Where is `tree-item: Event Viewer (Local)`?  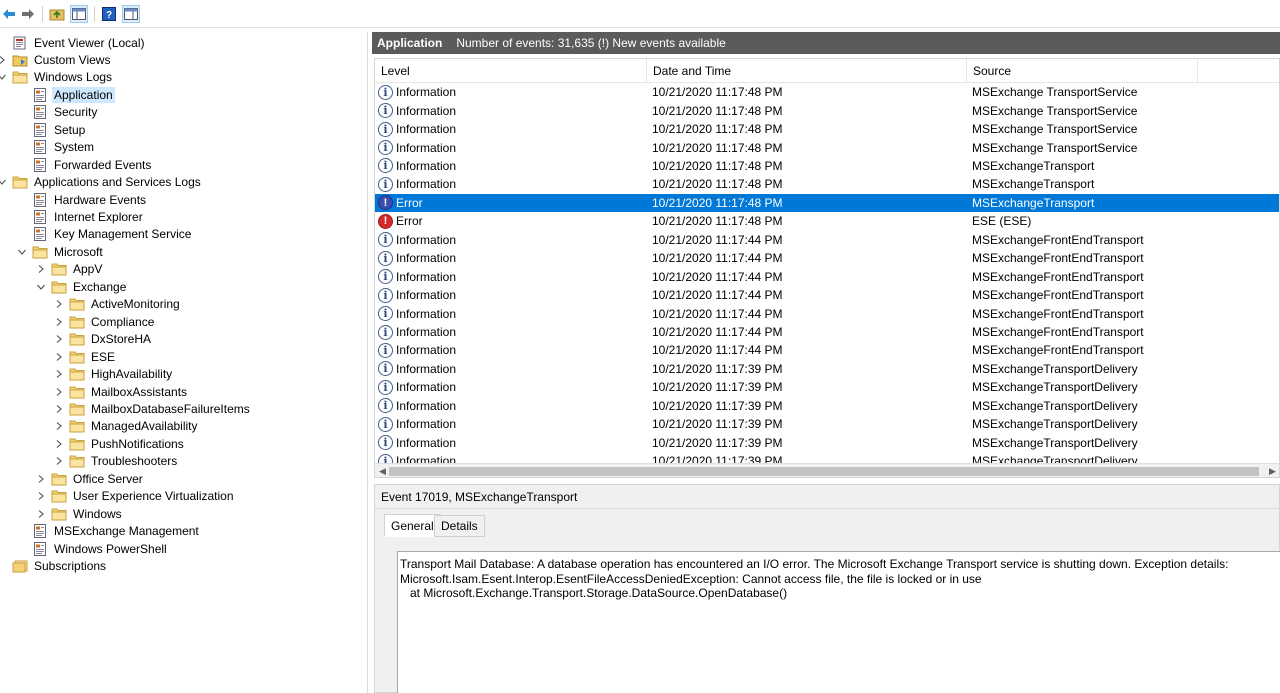 tree-item: Event Viewer (Local) is located at coordinates (73, 42).